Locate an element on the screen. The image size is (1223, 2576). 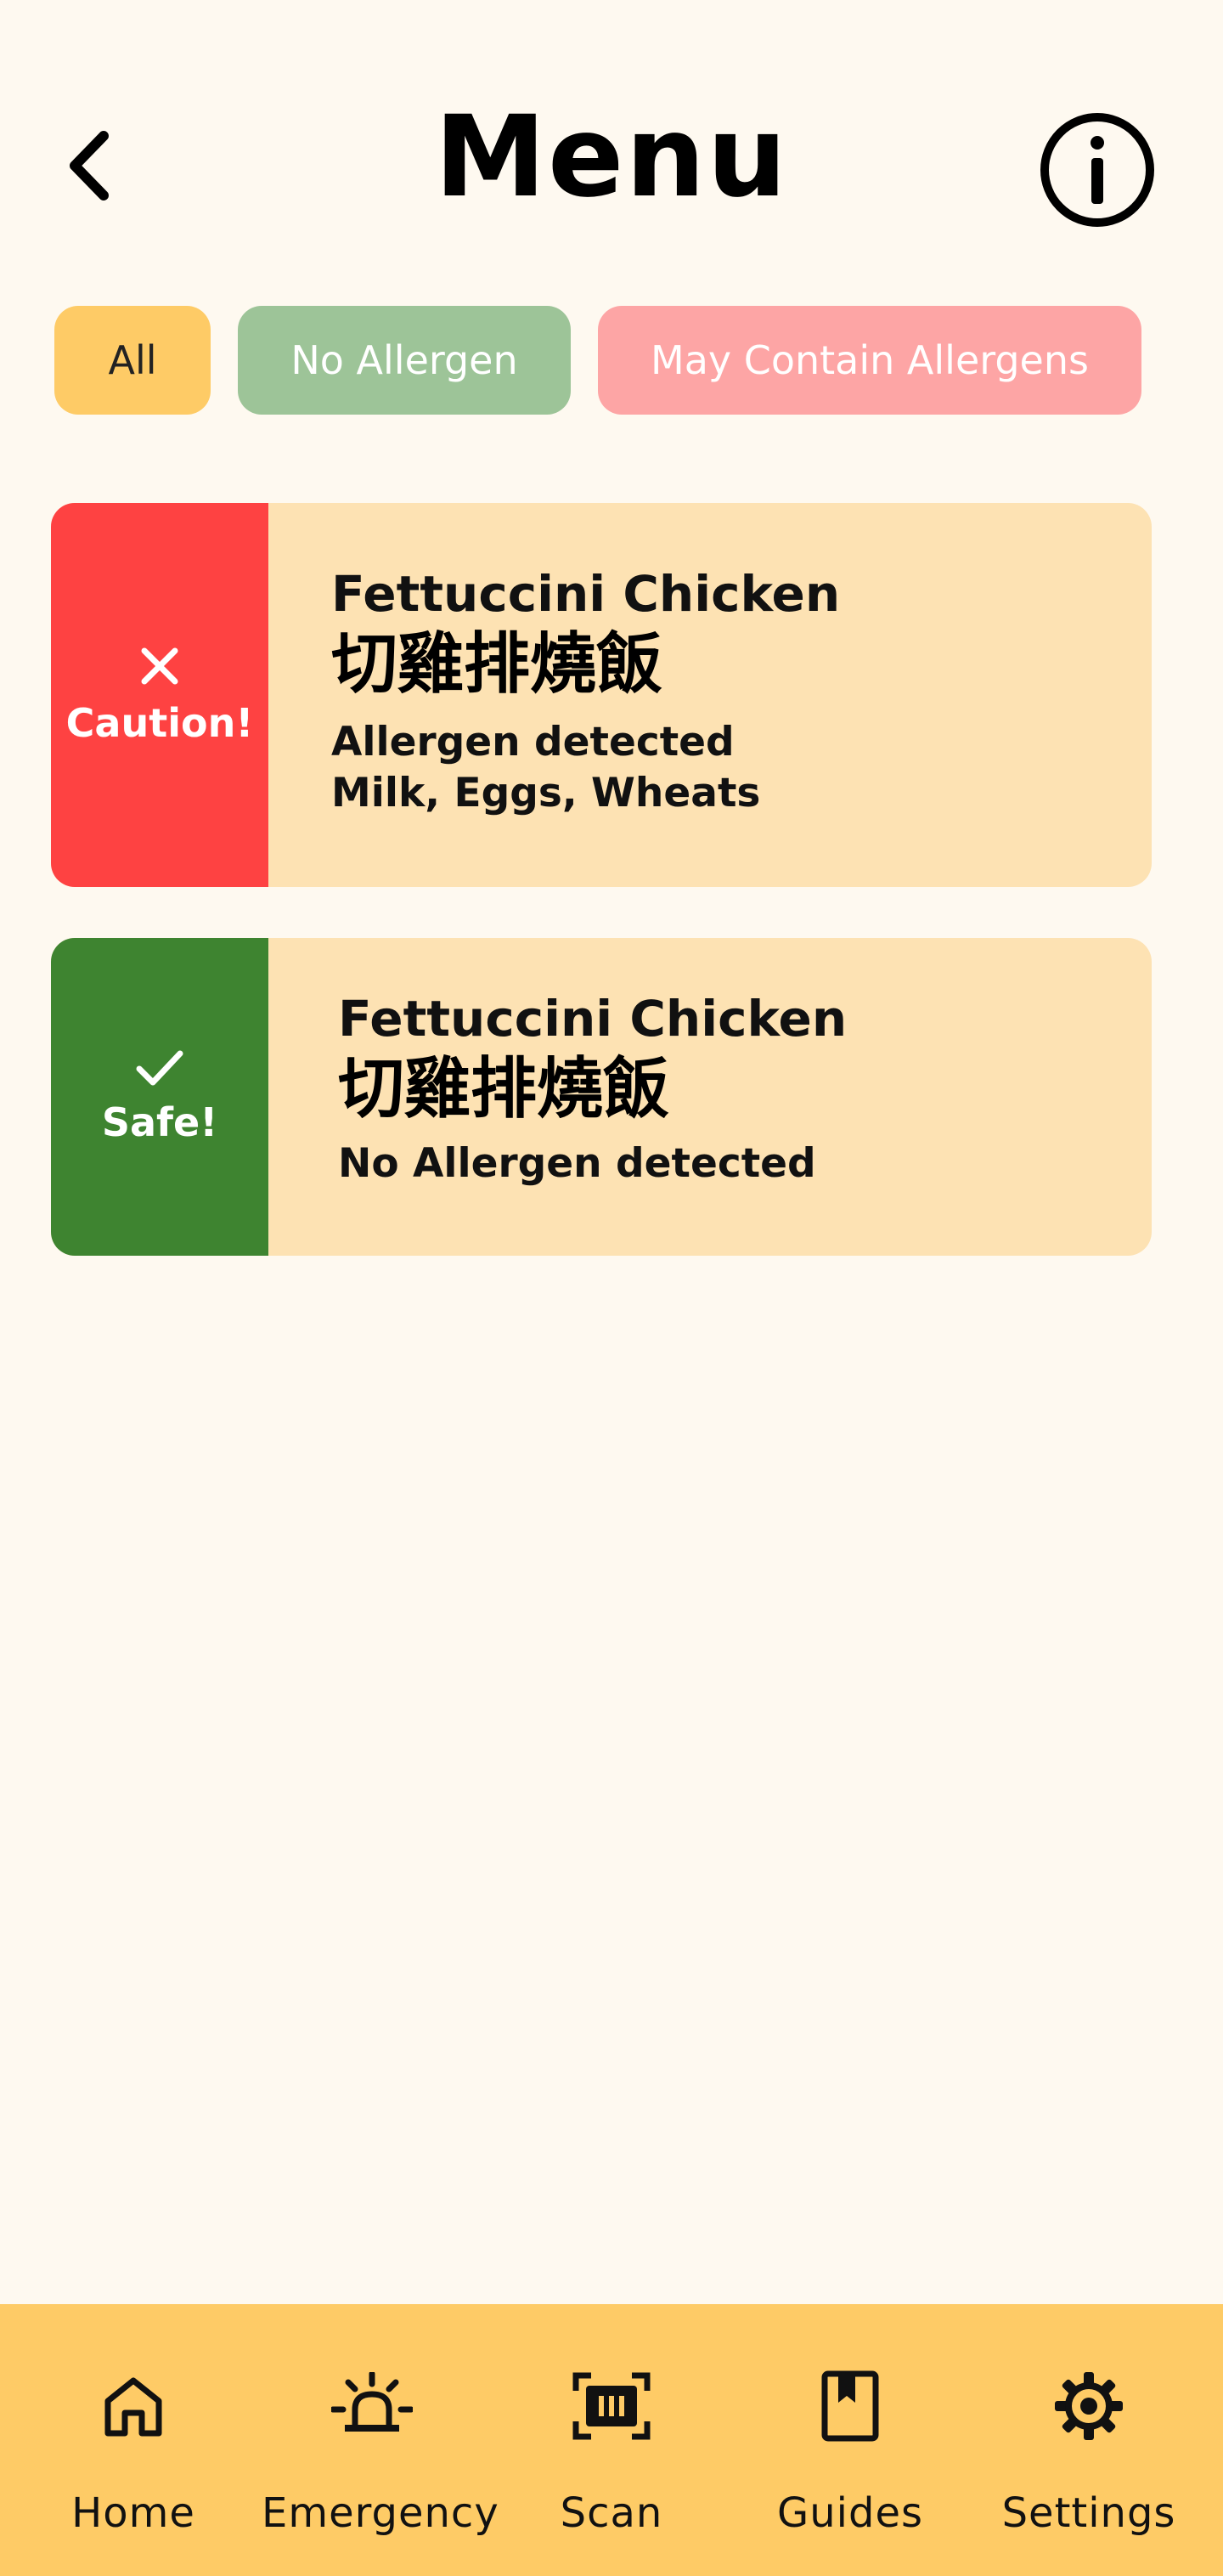
siren-icon is located at coordinates (372, 2406).